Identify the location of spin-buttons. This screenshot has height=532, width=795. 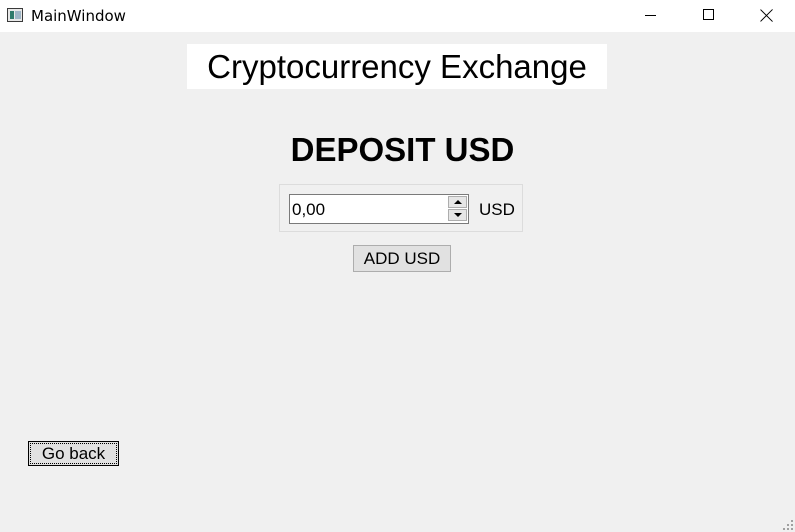
(457, 209).